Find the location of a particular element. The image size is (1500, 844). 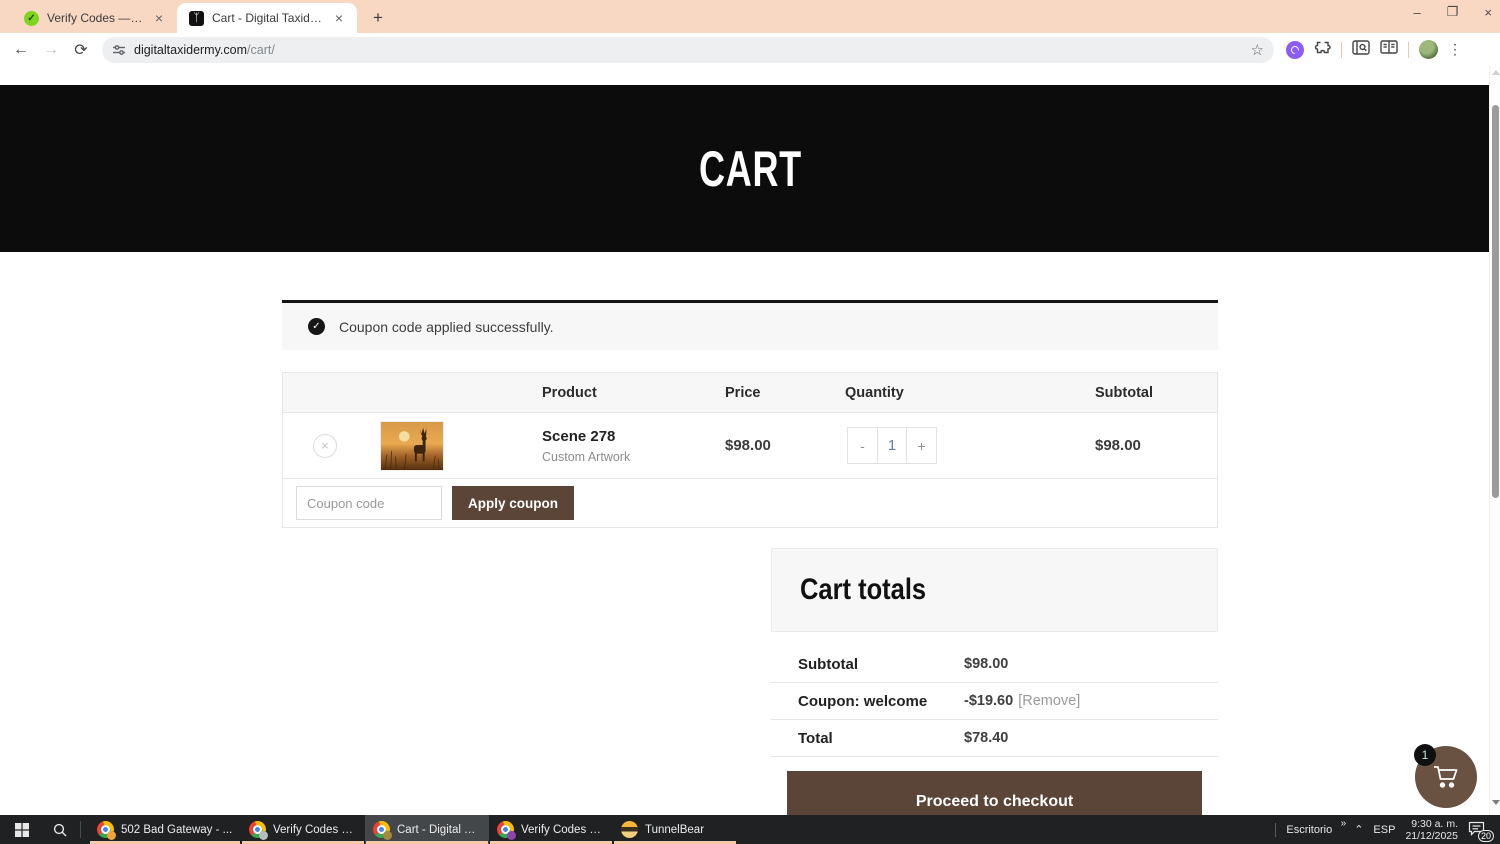

totals-value: $78.40 is located at coordinates (986, 738).